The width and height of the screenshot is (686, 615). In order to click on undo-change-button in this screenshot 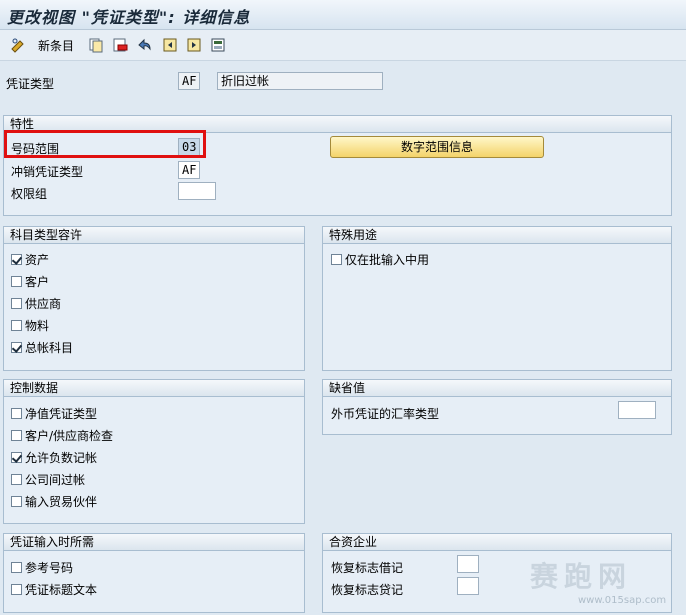, I will do `click(144, 45)`.